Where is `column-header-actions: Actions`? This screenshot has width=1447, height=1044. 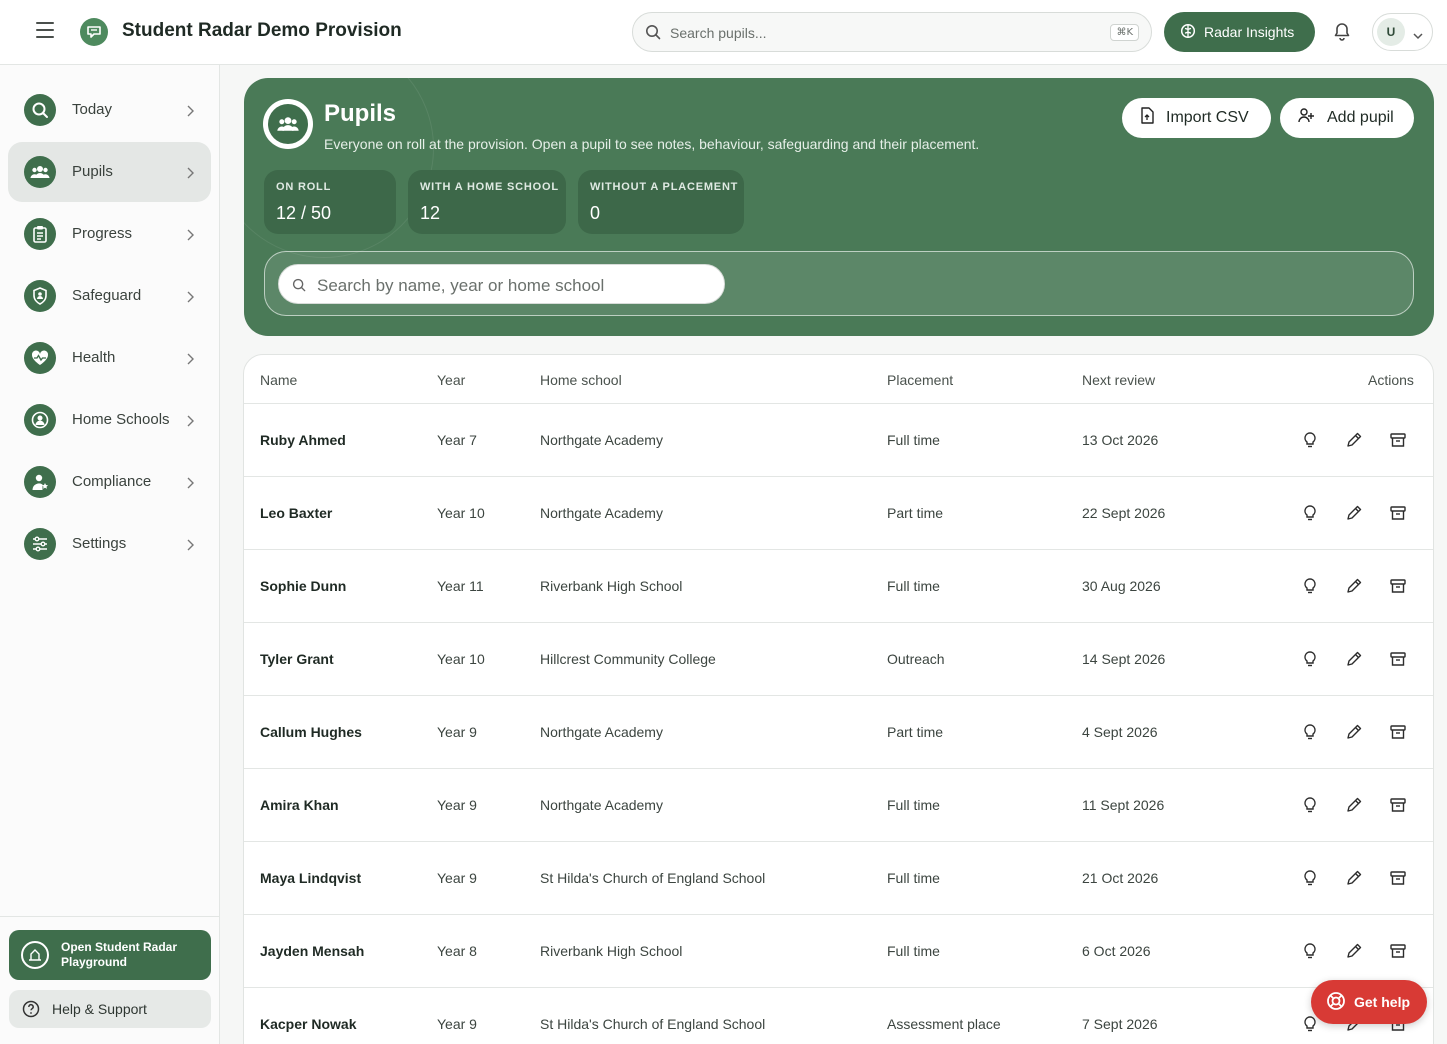
column-header-actions: Actions is located at coordinates (1391, 380).